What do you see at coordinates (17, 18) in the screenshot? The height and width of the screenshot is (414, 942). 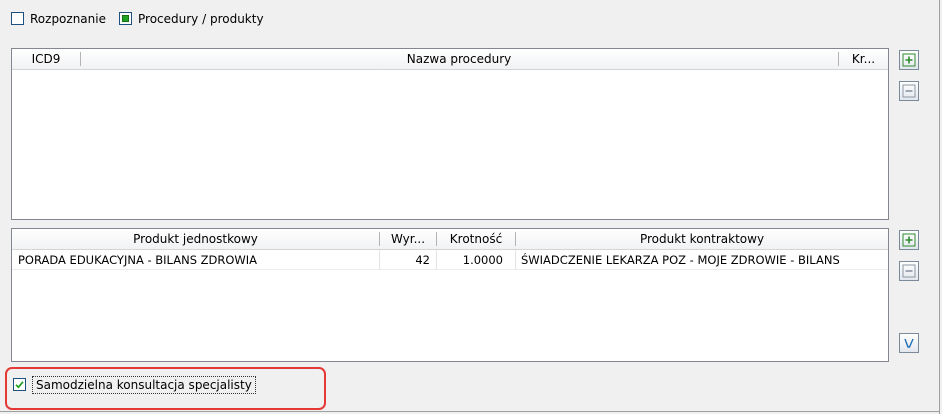 I see `rozpoznanie-checkbox` at bounding box center [17, 18].